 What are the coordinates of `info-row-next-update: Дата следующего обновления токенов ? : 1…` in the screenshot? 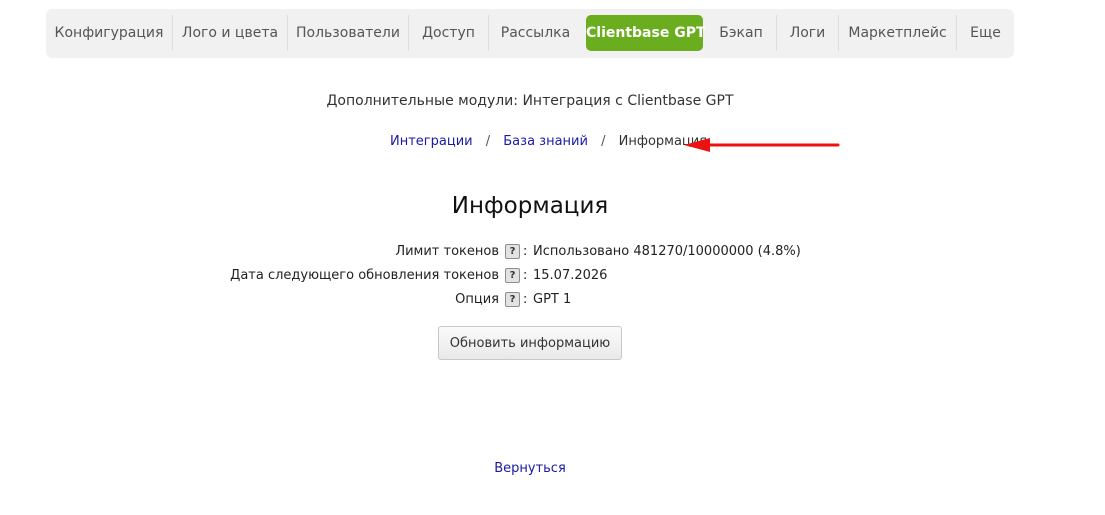 It's located at (552, 276).